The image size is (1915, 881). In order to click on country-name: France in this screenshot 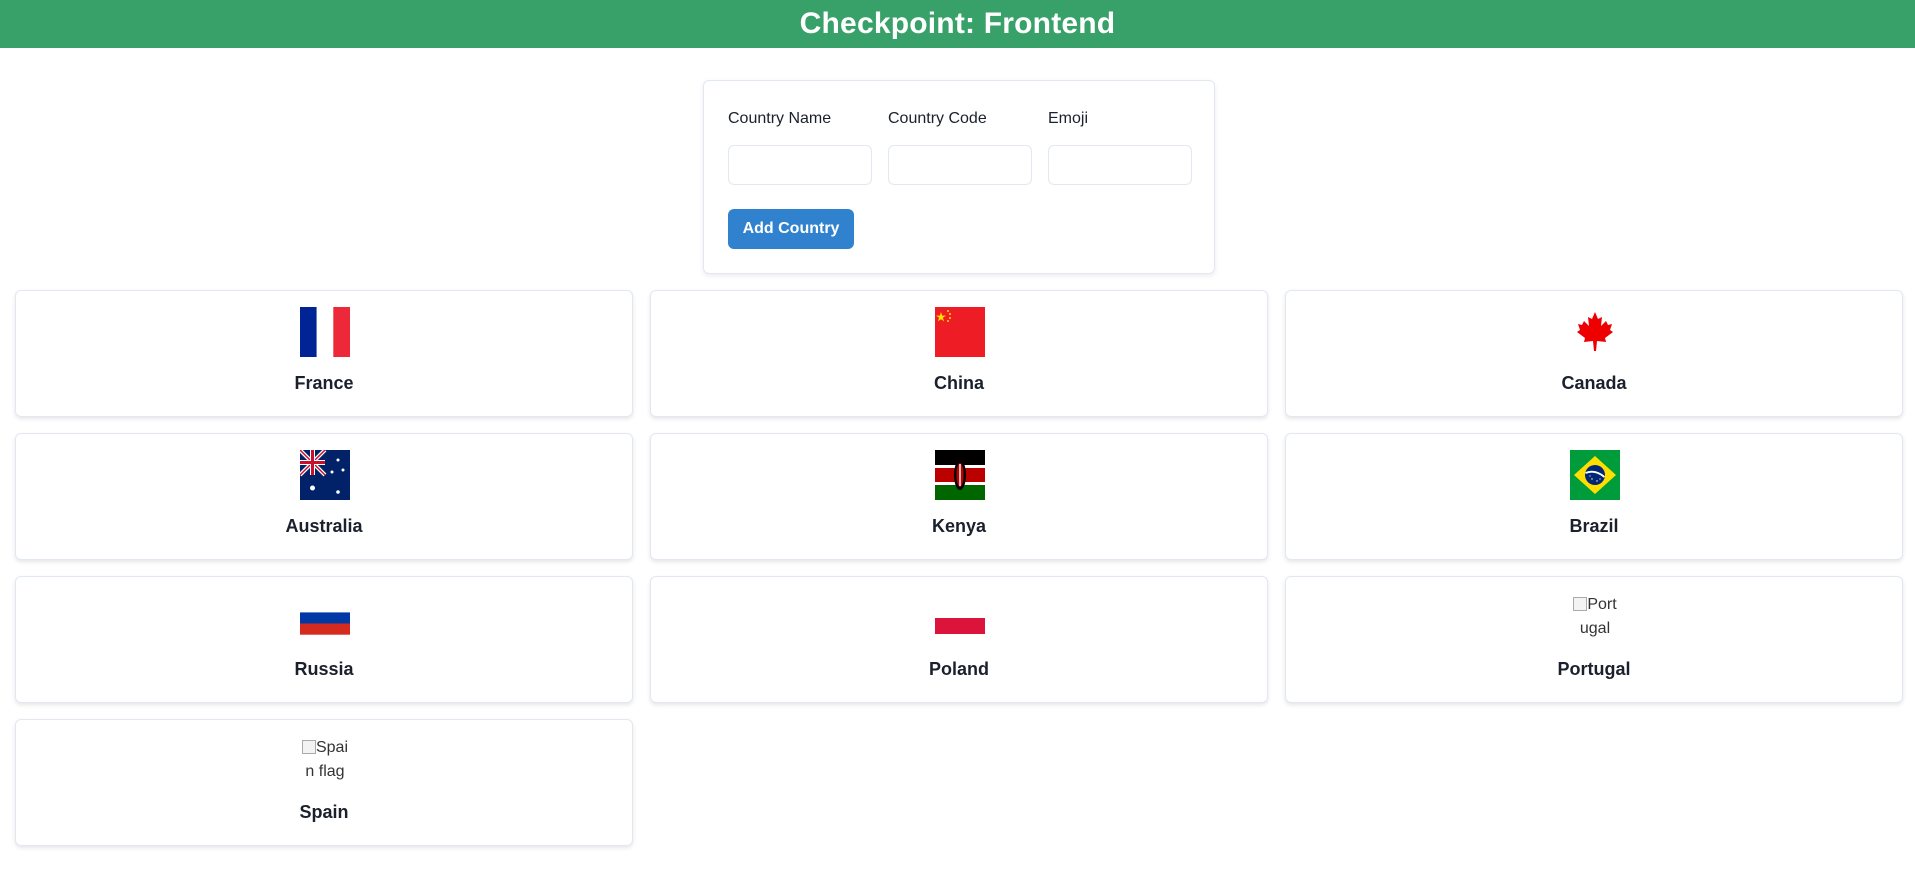, I will do `click(324, 383)`.